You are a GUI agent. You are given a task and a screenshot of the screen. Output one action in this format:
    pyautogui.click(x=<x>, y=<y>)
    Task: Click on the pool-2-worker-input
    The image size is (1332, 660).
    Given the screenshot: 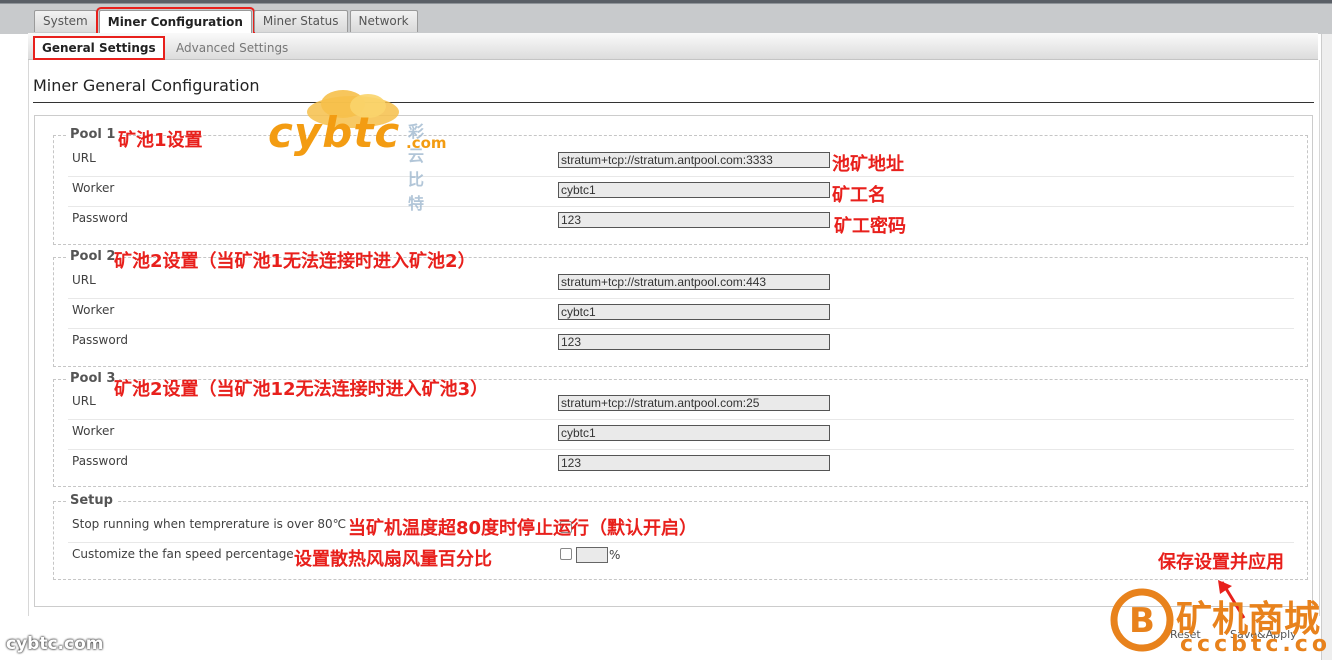 What is the action you would take?
    pyautogui.click(x=694, y=312)
    